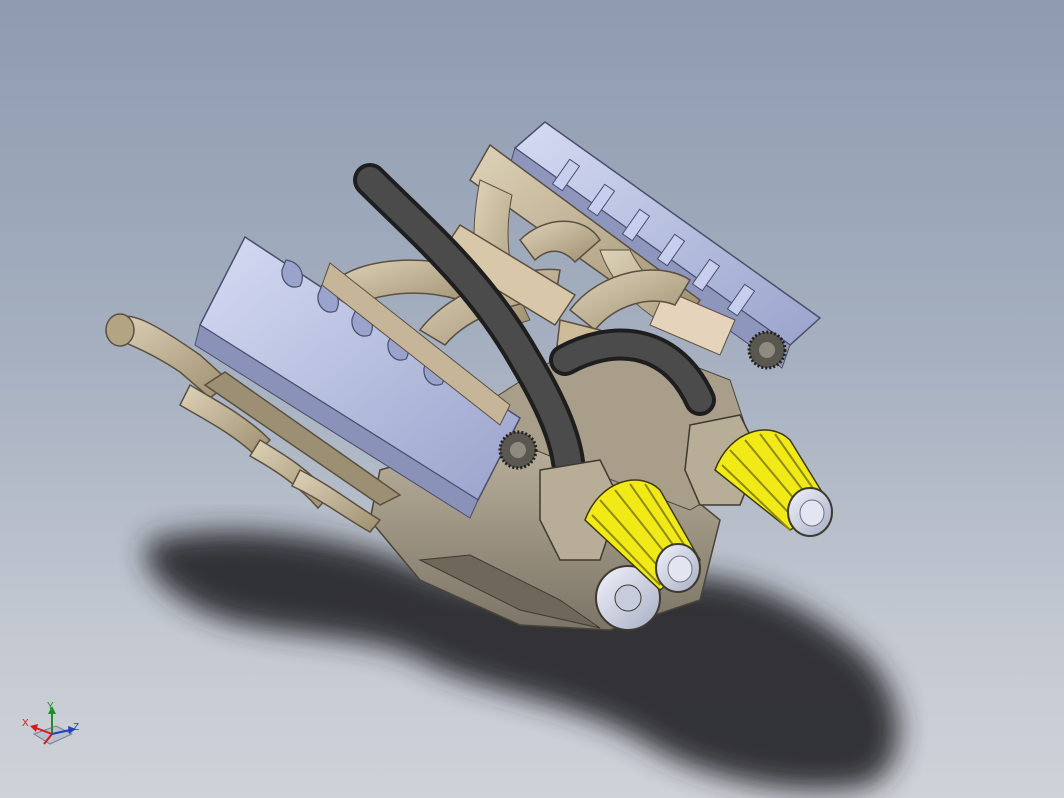 The image size is (1064, 798). What do you see at coordinates (53, 725) in the screenshot?
I see `triad-axes-icon` at bounding box center [53, 725].